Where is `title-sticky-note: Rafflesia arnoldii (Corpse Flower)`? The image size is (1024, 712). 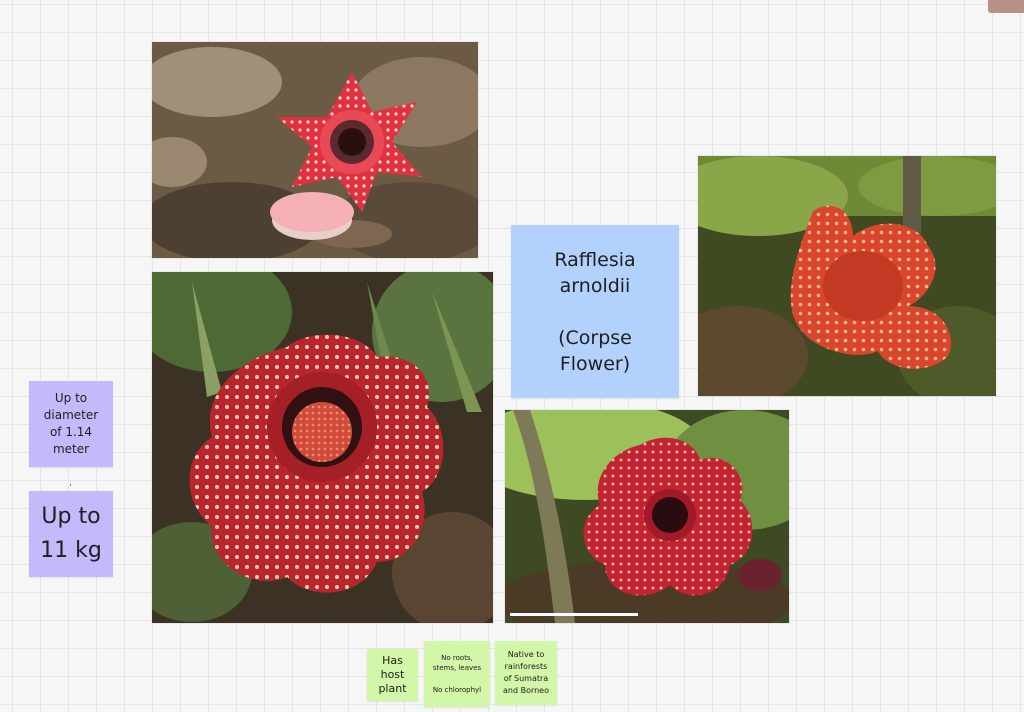 title-sticky-note: Rafflesia arnoldii (Corpse Flower) is located at coordinates (595, 311).